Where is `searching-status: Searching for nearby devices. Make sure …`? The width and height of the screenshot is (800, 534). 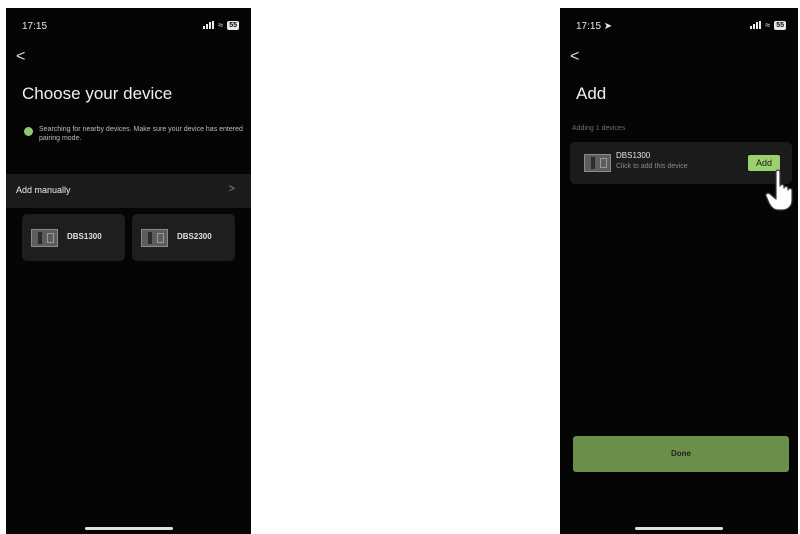 searching-status: Searching for nearby devices. Make sure … is located at coordinates (134, 134).